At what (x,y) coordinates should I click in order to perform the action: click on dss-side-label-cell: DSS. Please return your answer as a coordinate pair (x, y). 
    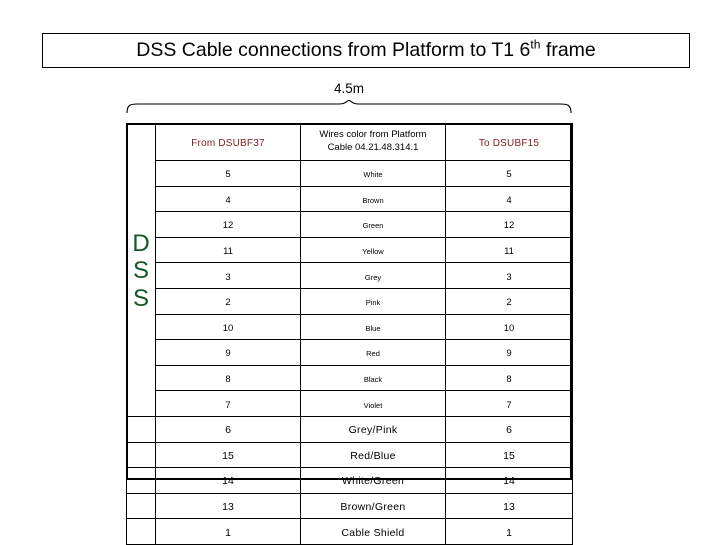
    Looking at the image, I should click on (141, 270).